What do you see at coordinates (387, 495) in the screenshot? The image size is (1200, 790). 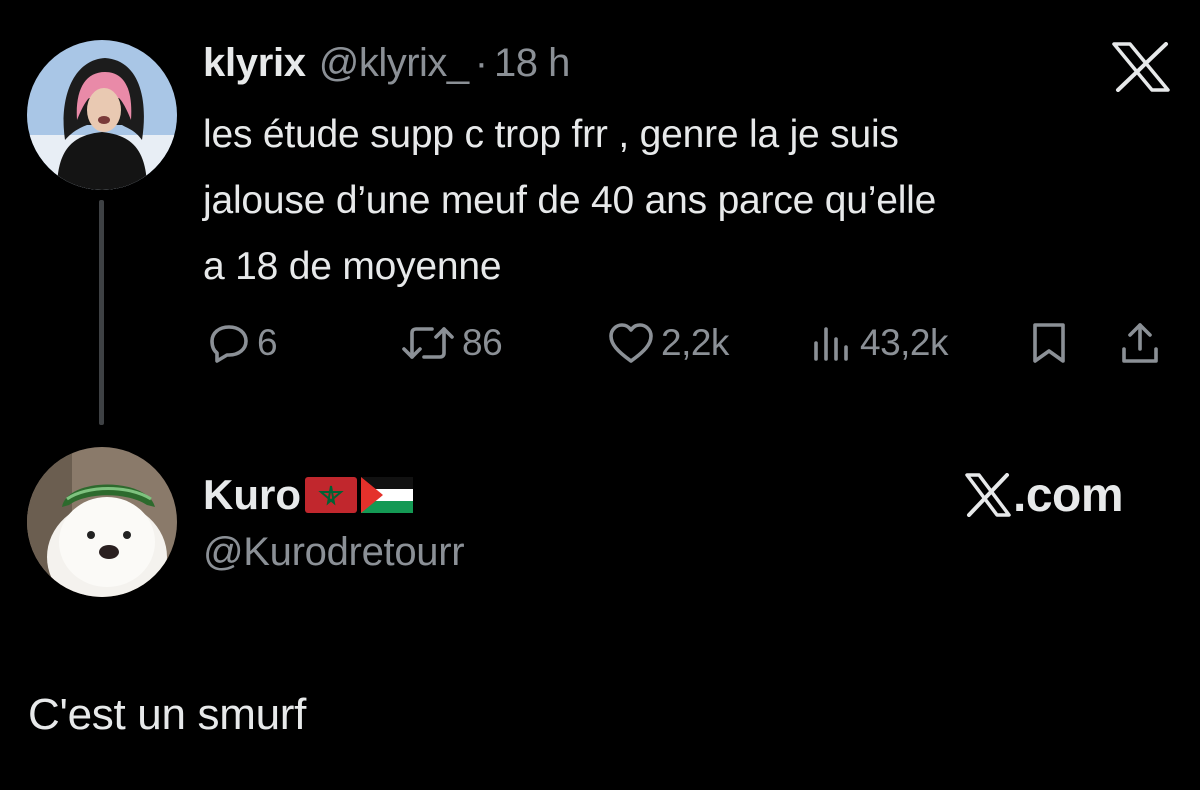 I see `palestine-flag-icon` at bounding box center [387, 495].